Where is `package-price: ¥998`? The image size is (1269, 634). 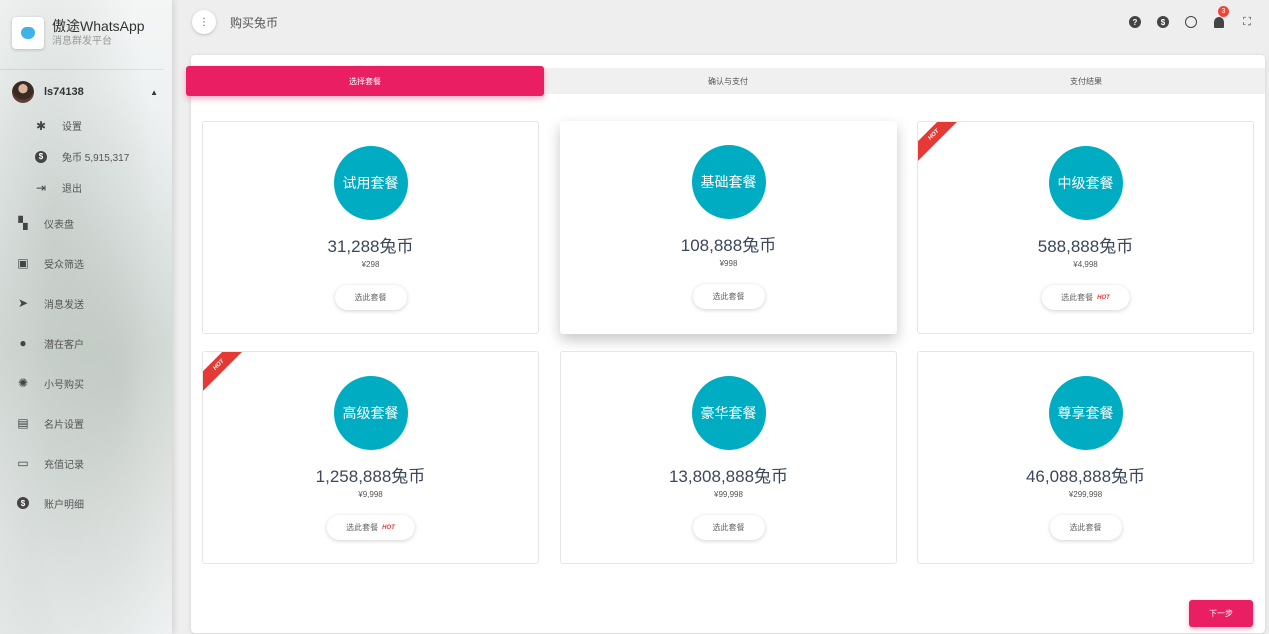 package-price: ¥998 is located at coordinates (728, 263).